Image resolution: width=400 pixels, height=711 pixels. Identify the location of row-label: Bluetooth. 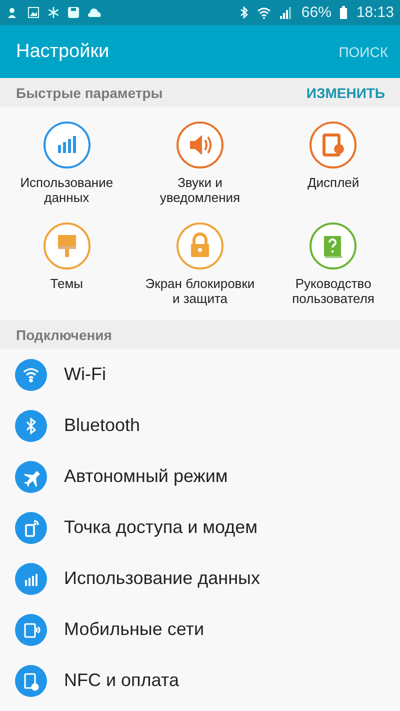
(102, 425).